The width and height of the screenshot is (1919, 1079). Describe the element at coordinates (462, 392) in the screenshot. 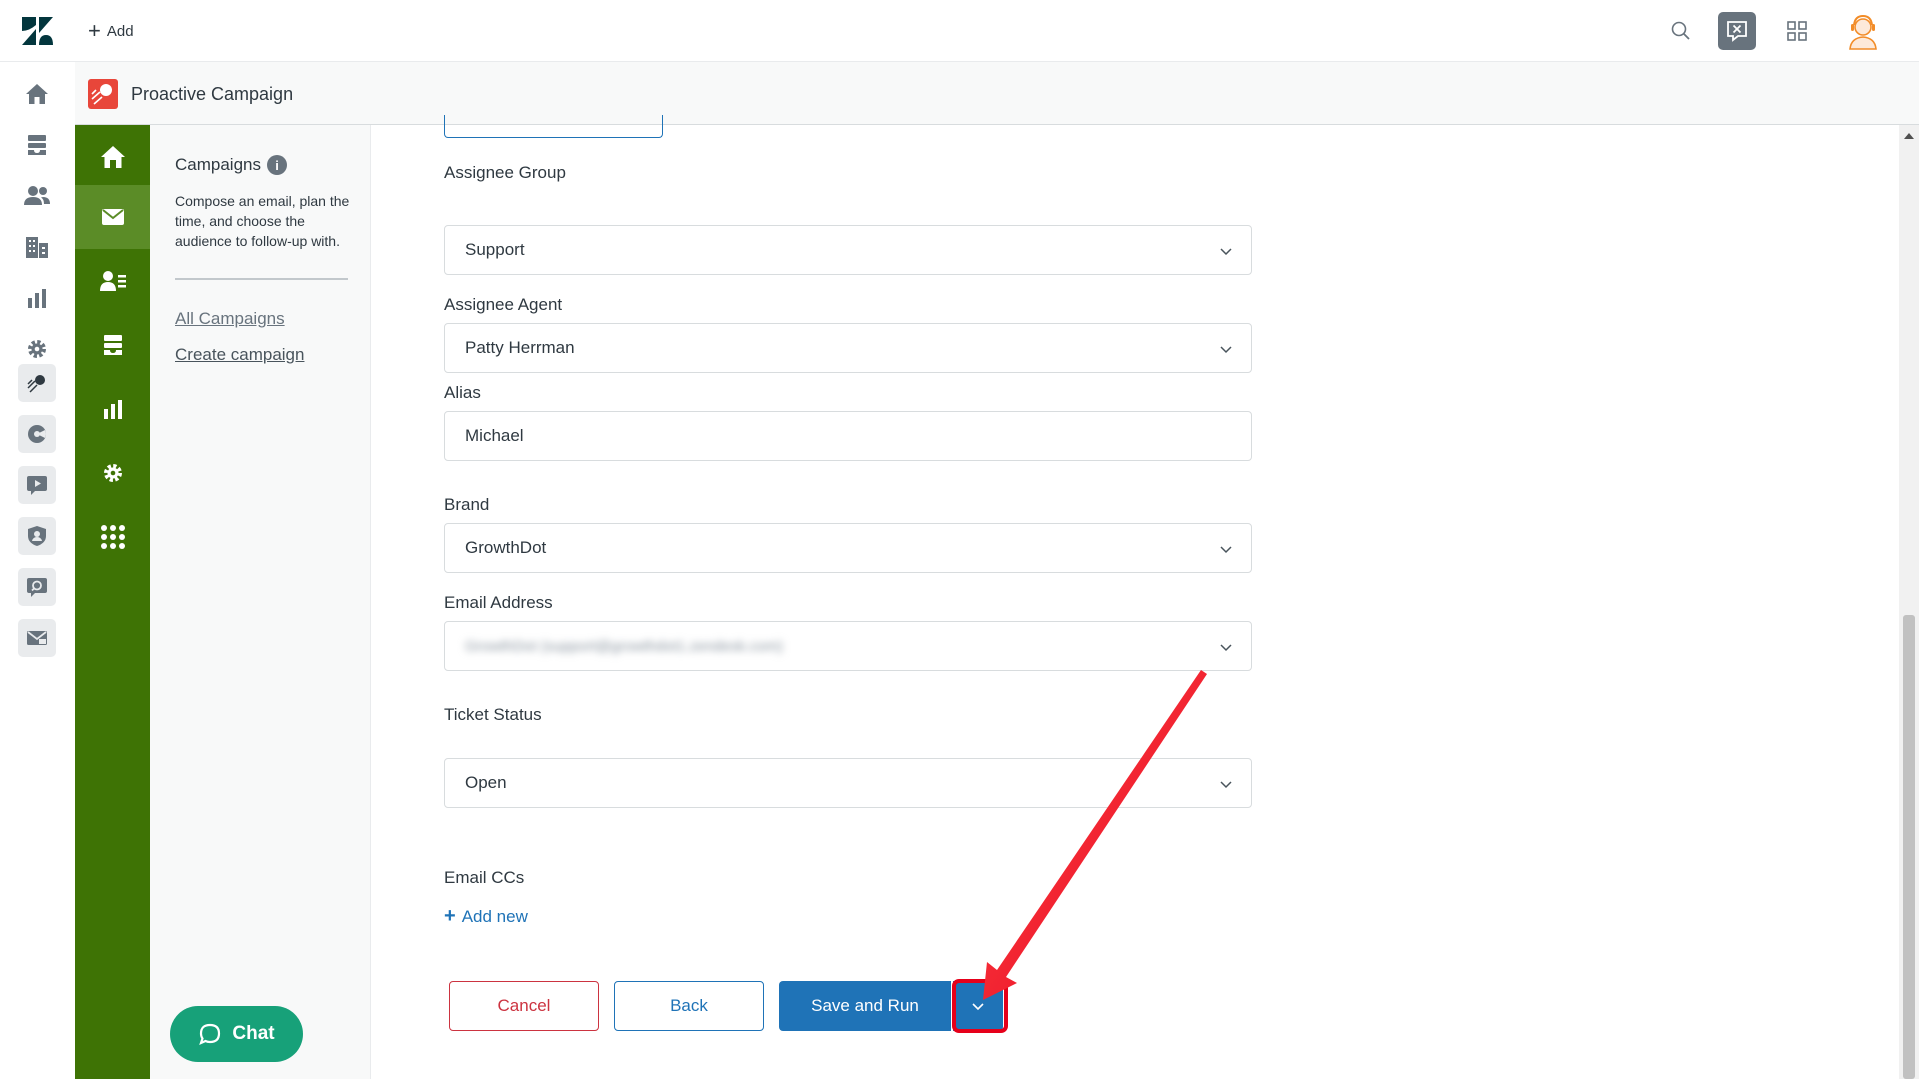

I see `alias-label: Alias` at that location.